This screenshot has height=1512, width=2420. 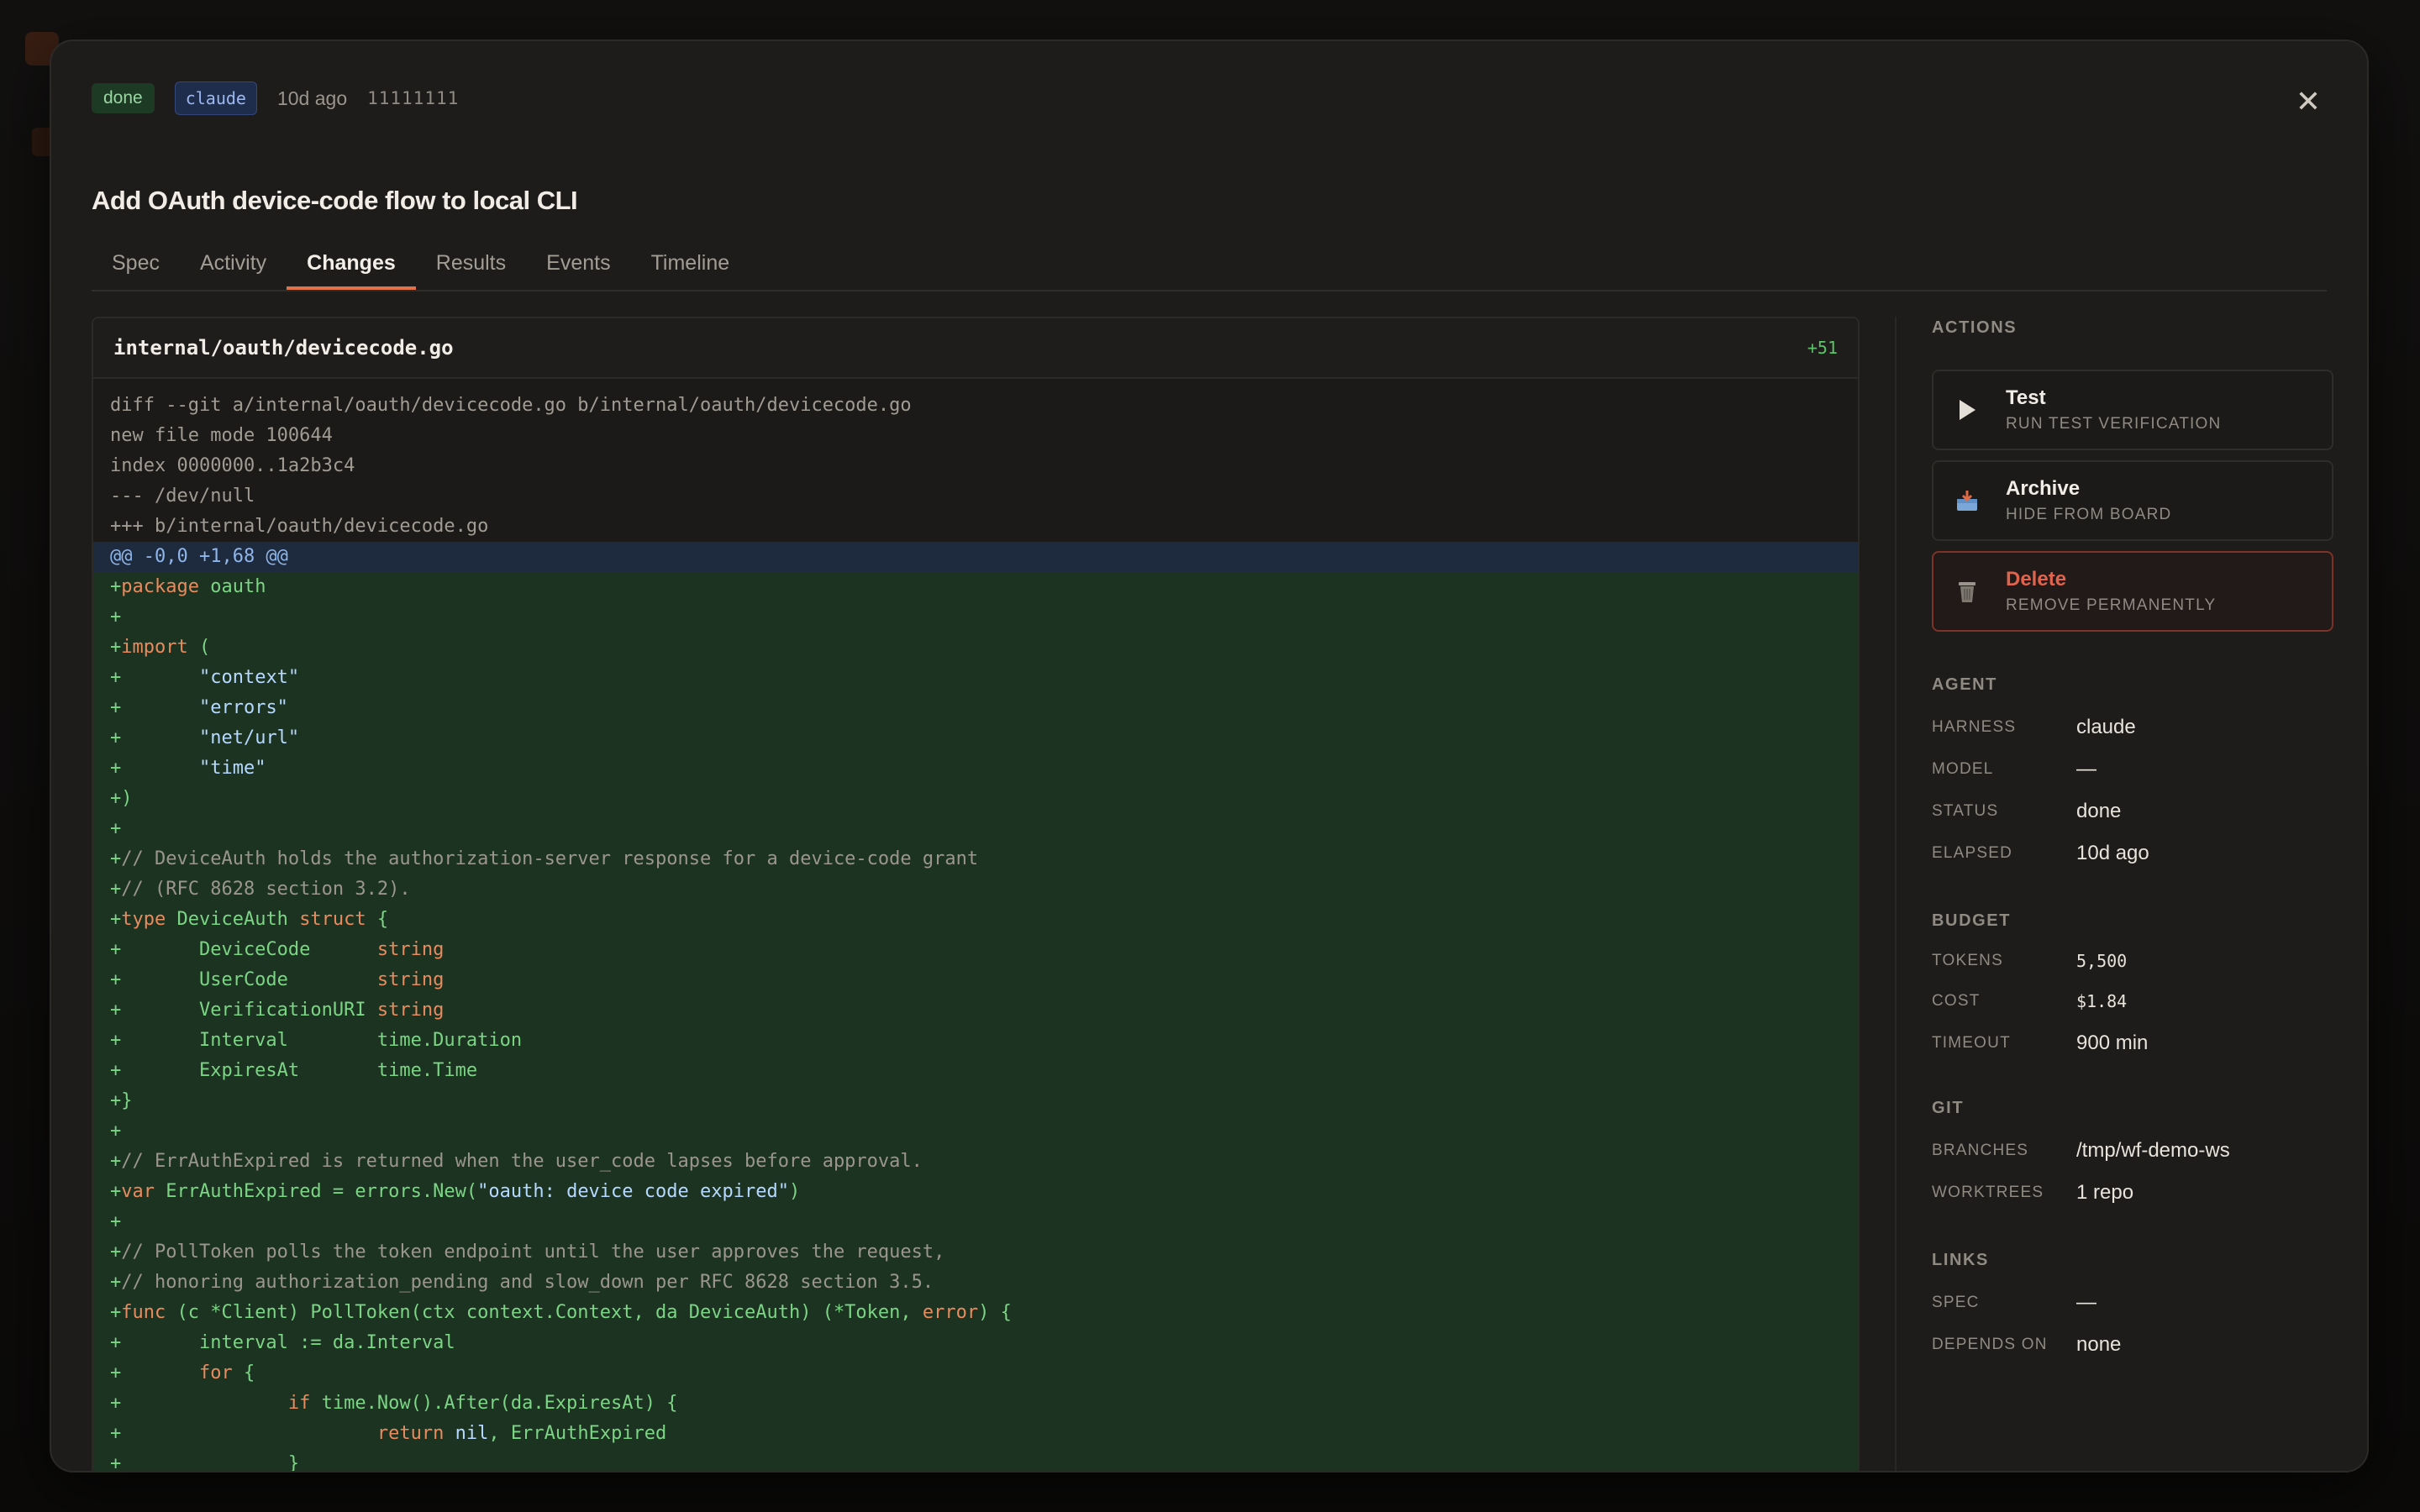 What do you see at coordinates (2153, 1150) in the screenshot?
I see `field-value: /tmp/wf-demo-ws` at bounding box center [2153, 1150].